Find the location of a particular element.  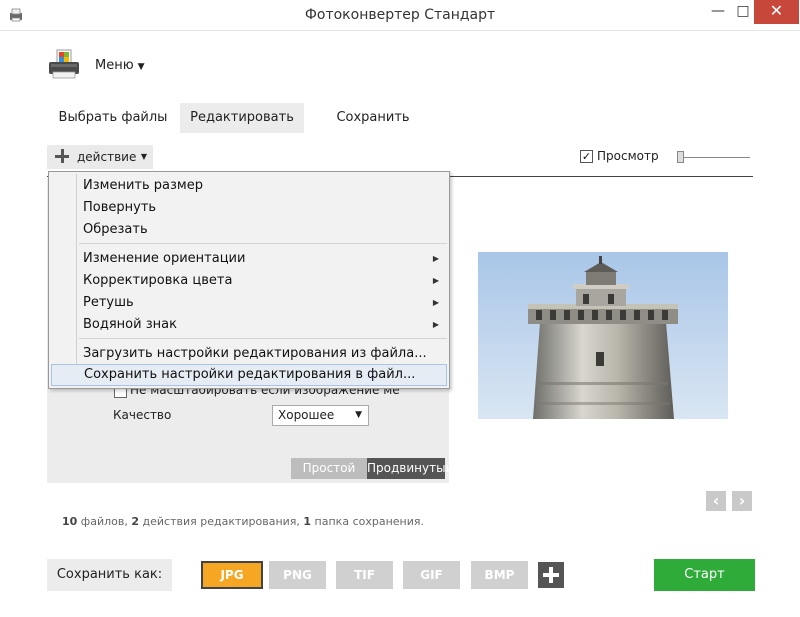

menu-item-color-correction: Корректировка цвета ▶ is located at coordinates (263, 281).